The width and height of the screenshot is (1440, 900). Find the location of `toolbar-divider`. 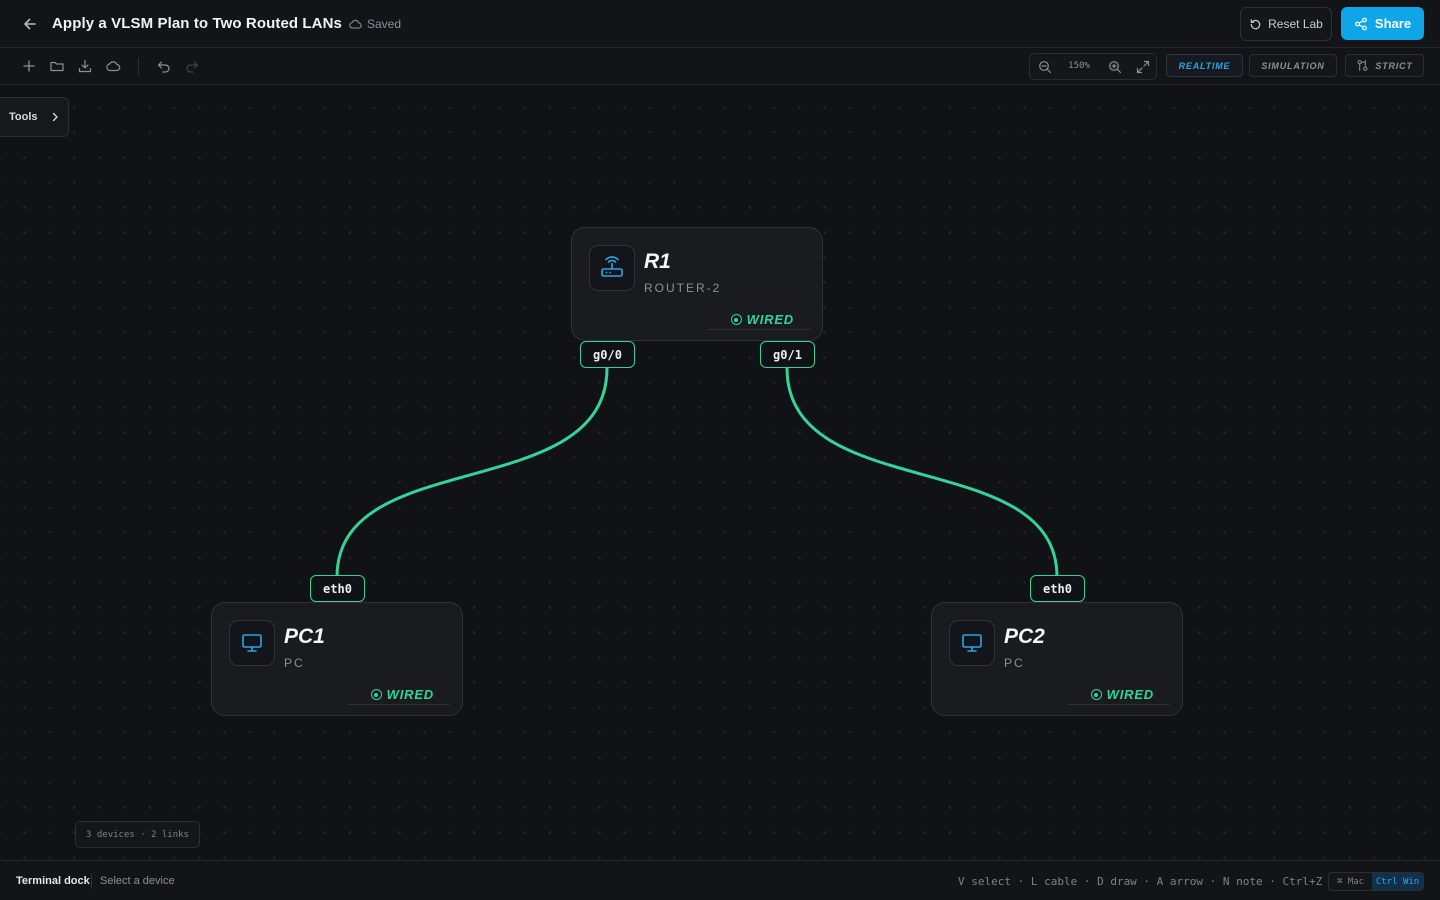

toolbar-divider is located at coordinates (138, 66).